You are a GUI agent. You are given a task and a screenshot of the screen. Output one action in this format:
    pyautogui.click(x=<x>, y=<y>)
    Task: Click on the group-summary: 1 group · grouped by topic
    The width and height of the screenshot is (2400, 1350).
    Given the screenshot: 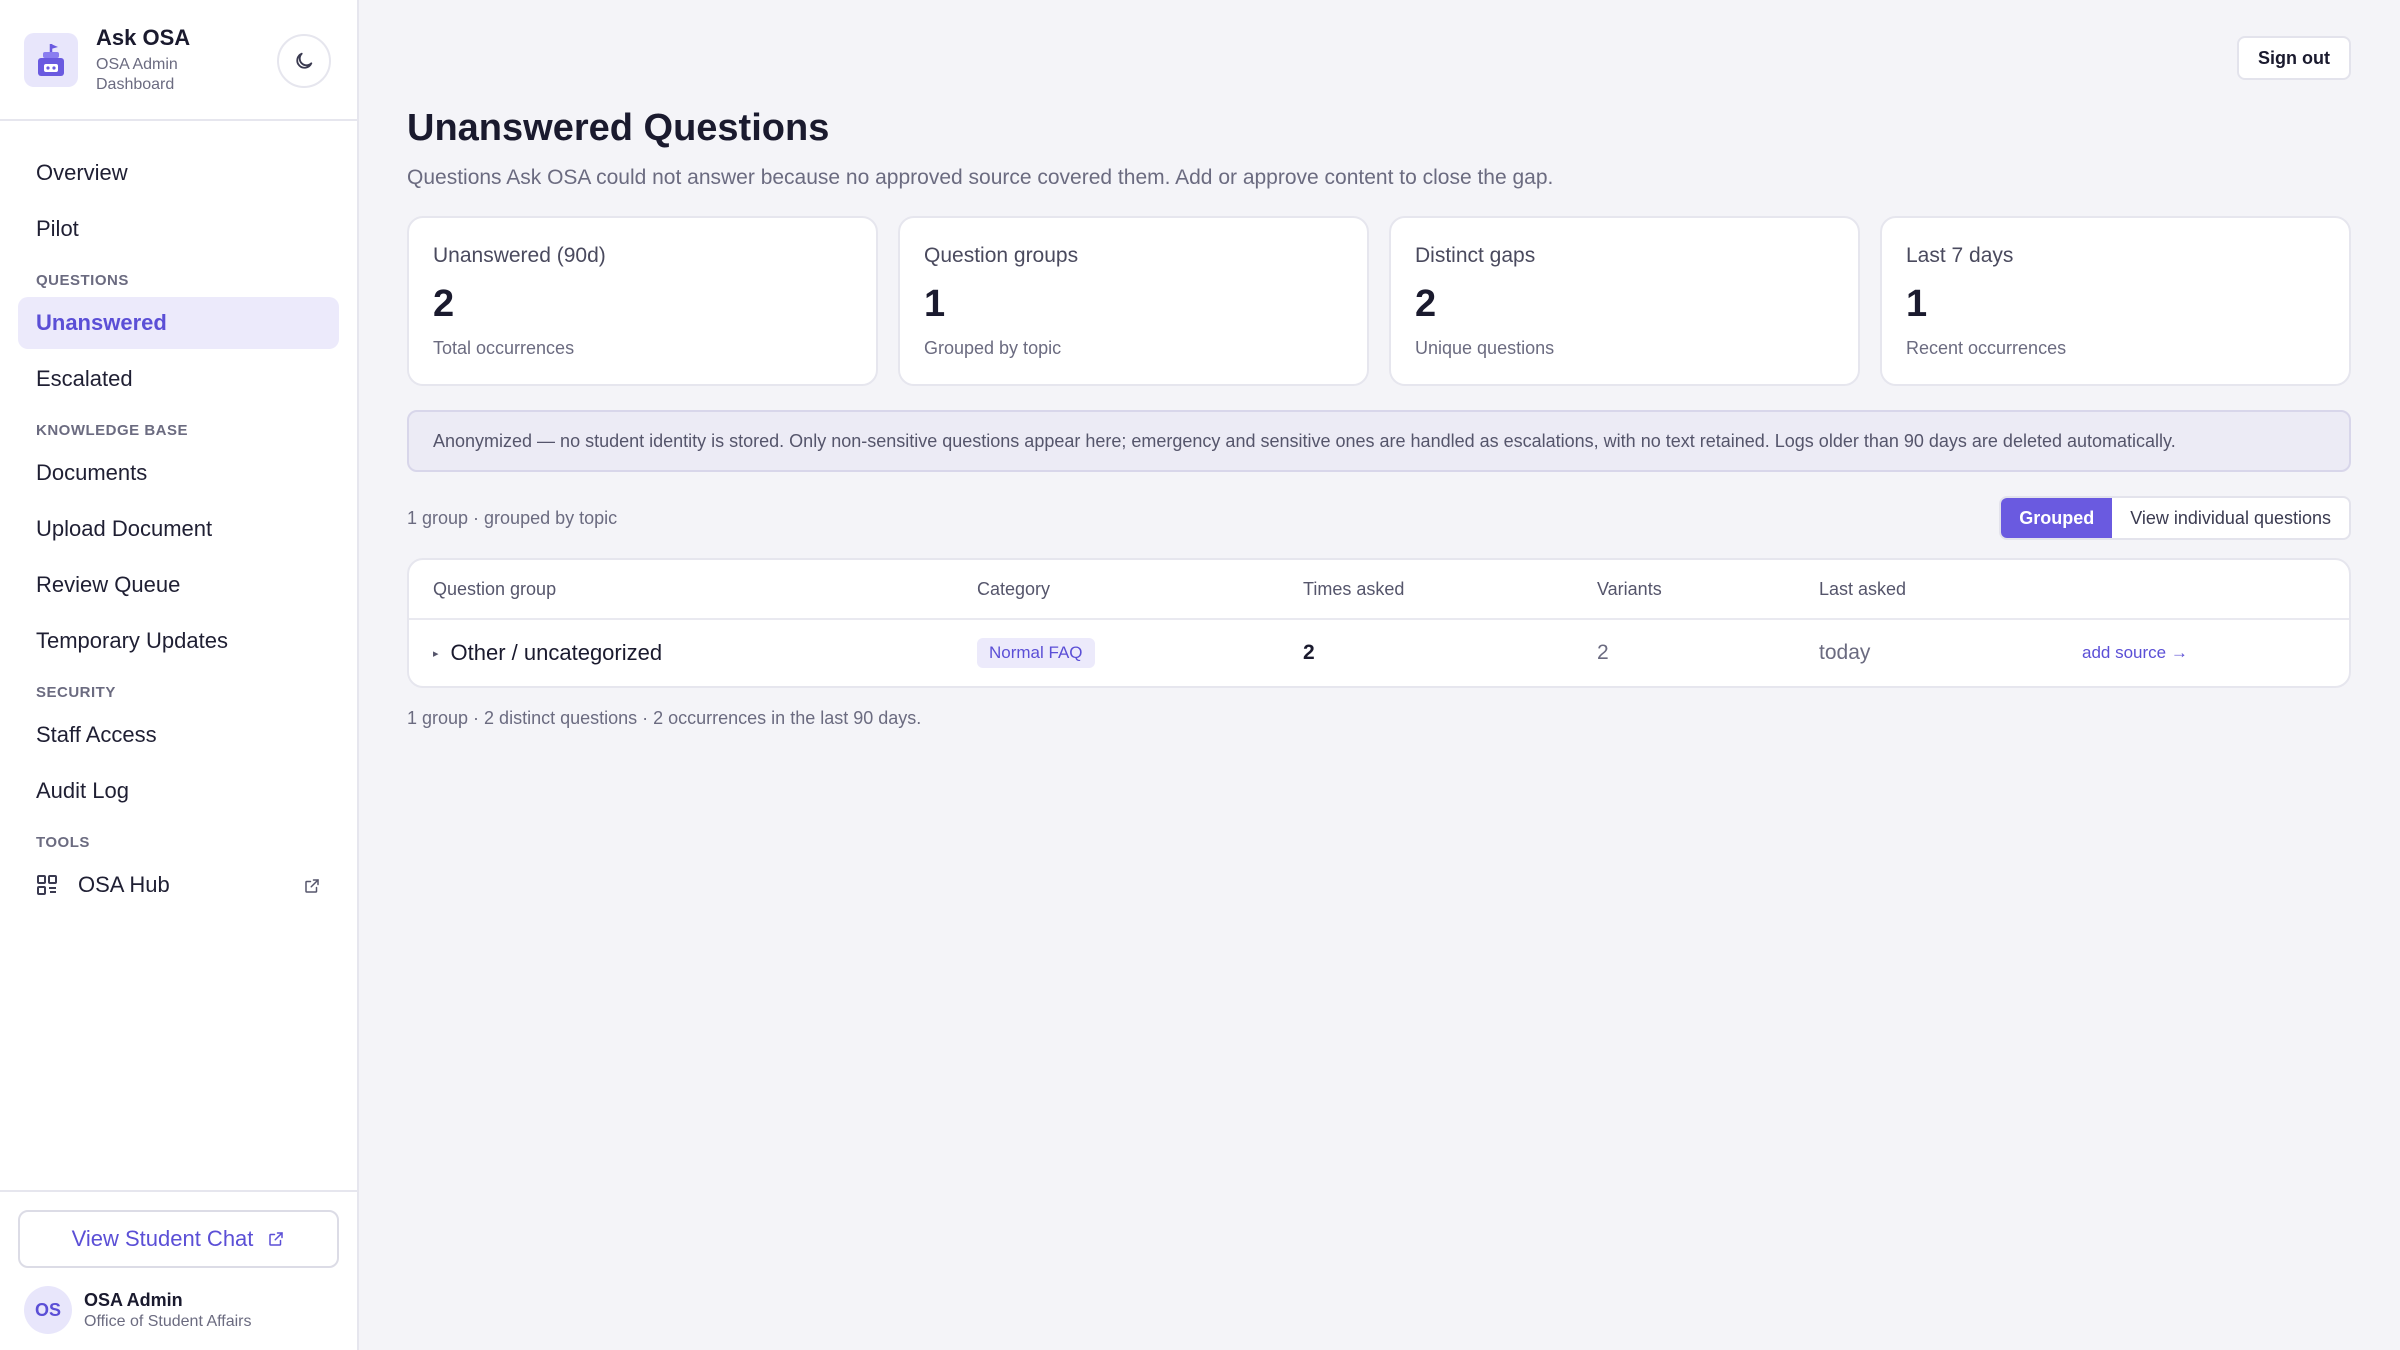 What is the action you would take?
    pyautogui.click(x=512, y=517)
    